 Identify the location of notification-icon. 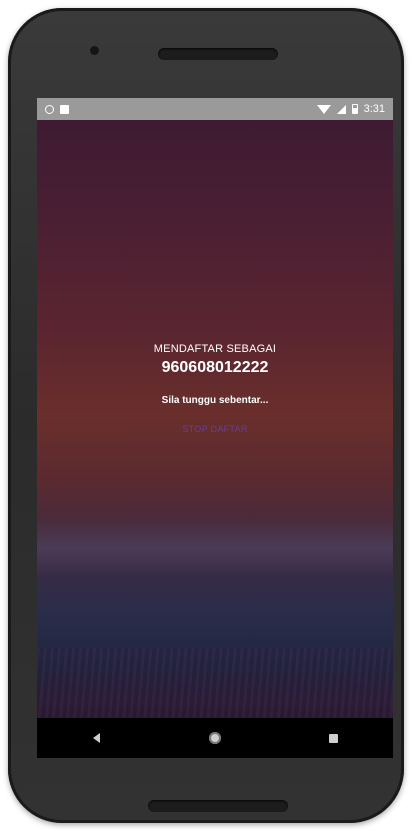
(64, 109).